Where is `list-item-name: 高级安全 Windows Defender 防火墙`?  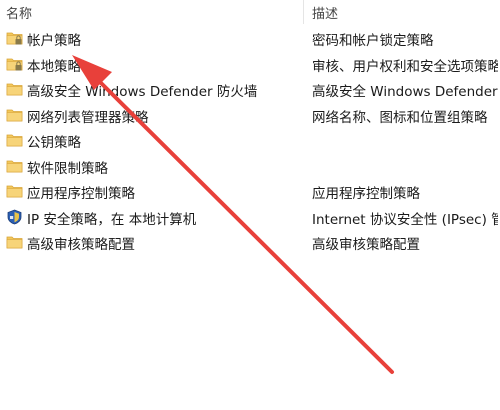 list-item-name: 高级安全 Windows Defender 防火墙 is located at coordinates (142, 92).